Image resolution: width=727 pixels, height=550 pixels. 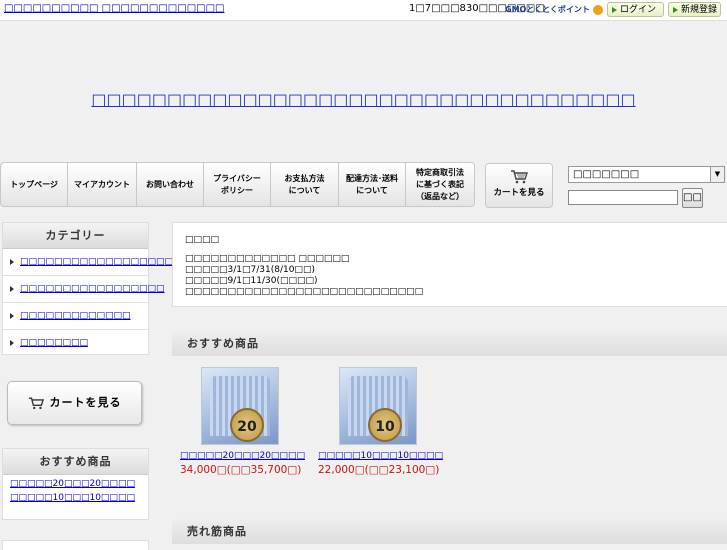 I want to click on product-image: 20, so click(x=240, y=406).